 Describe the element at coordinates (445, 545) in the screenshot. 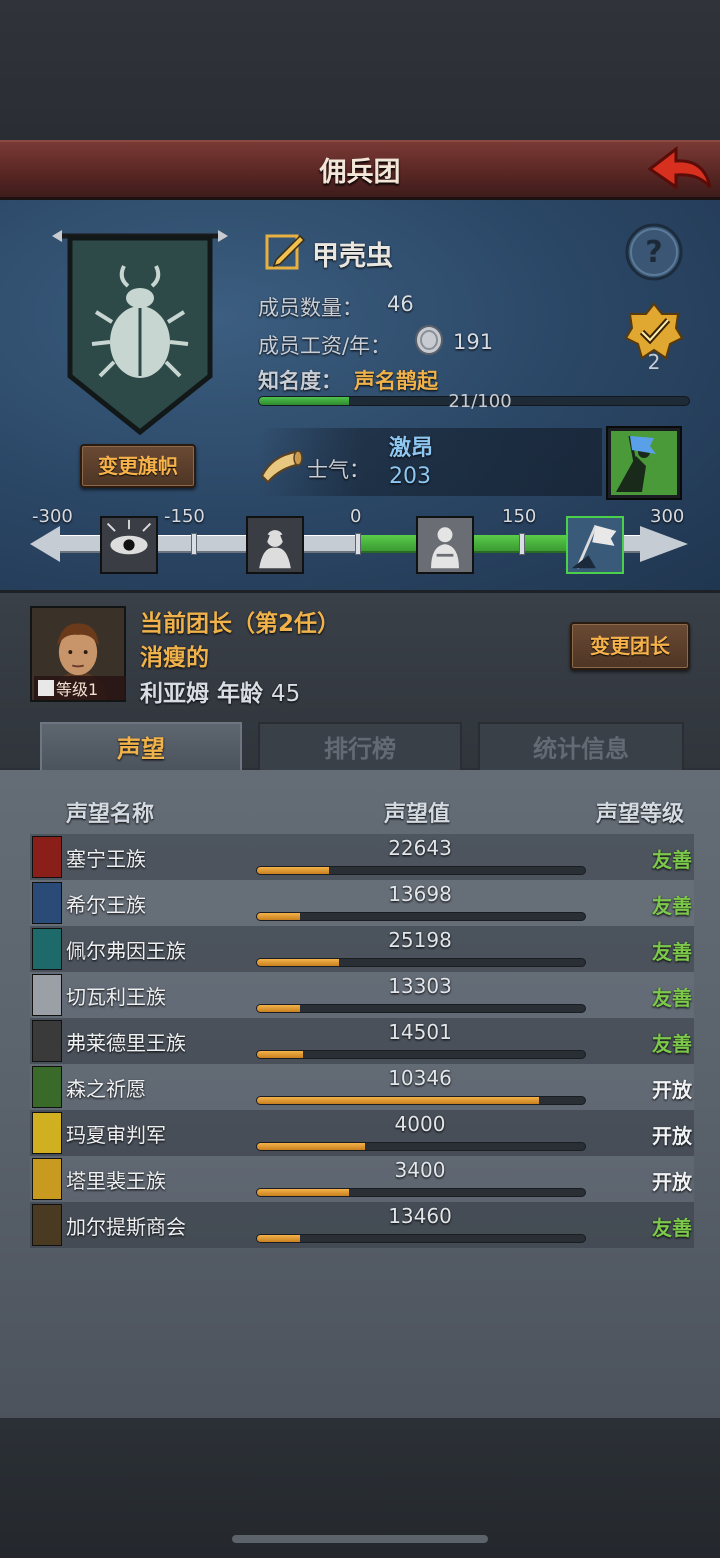

I see `calm-icon` at that location.